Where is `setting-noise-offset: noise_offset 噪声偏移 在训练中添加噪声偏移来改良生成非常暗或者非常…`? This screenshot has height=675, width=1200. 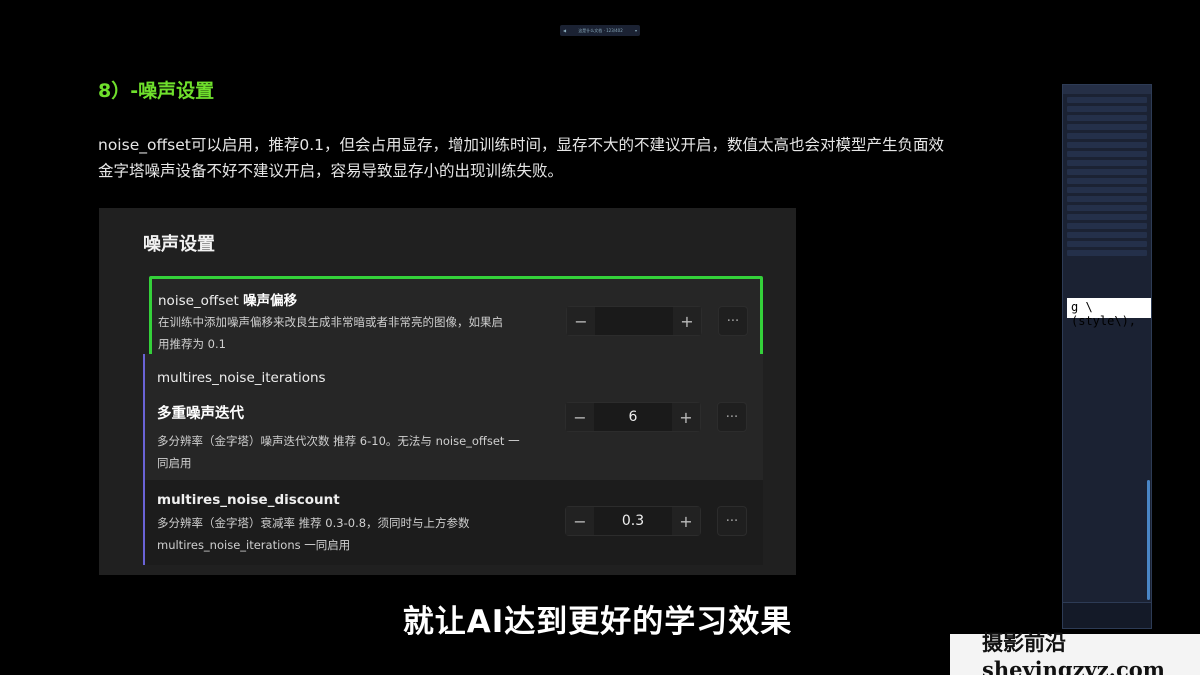 setting-noise-offset: noise_offset 噪声偏移 在训练中添加噪声偏移来改良生成非常暗或者非常… is located at coordinates (456, 316).